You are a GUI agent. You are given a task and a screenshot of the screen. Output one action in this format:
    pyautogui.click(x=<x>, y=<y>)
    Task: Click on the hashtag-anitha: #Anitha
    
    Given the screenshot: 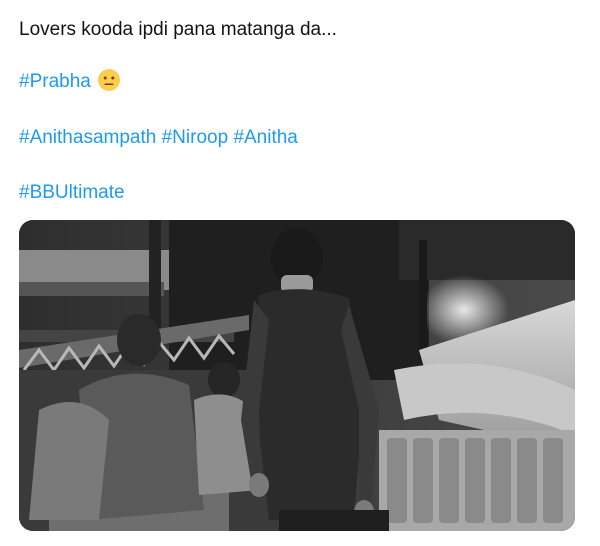 What is the action you would take?
    pyautogui.click(x=265, y=137)
    